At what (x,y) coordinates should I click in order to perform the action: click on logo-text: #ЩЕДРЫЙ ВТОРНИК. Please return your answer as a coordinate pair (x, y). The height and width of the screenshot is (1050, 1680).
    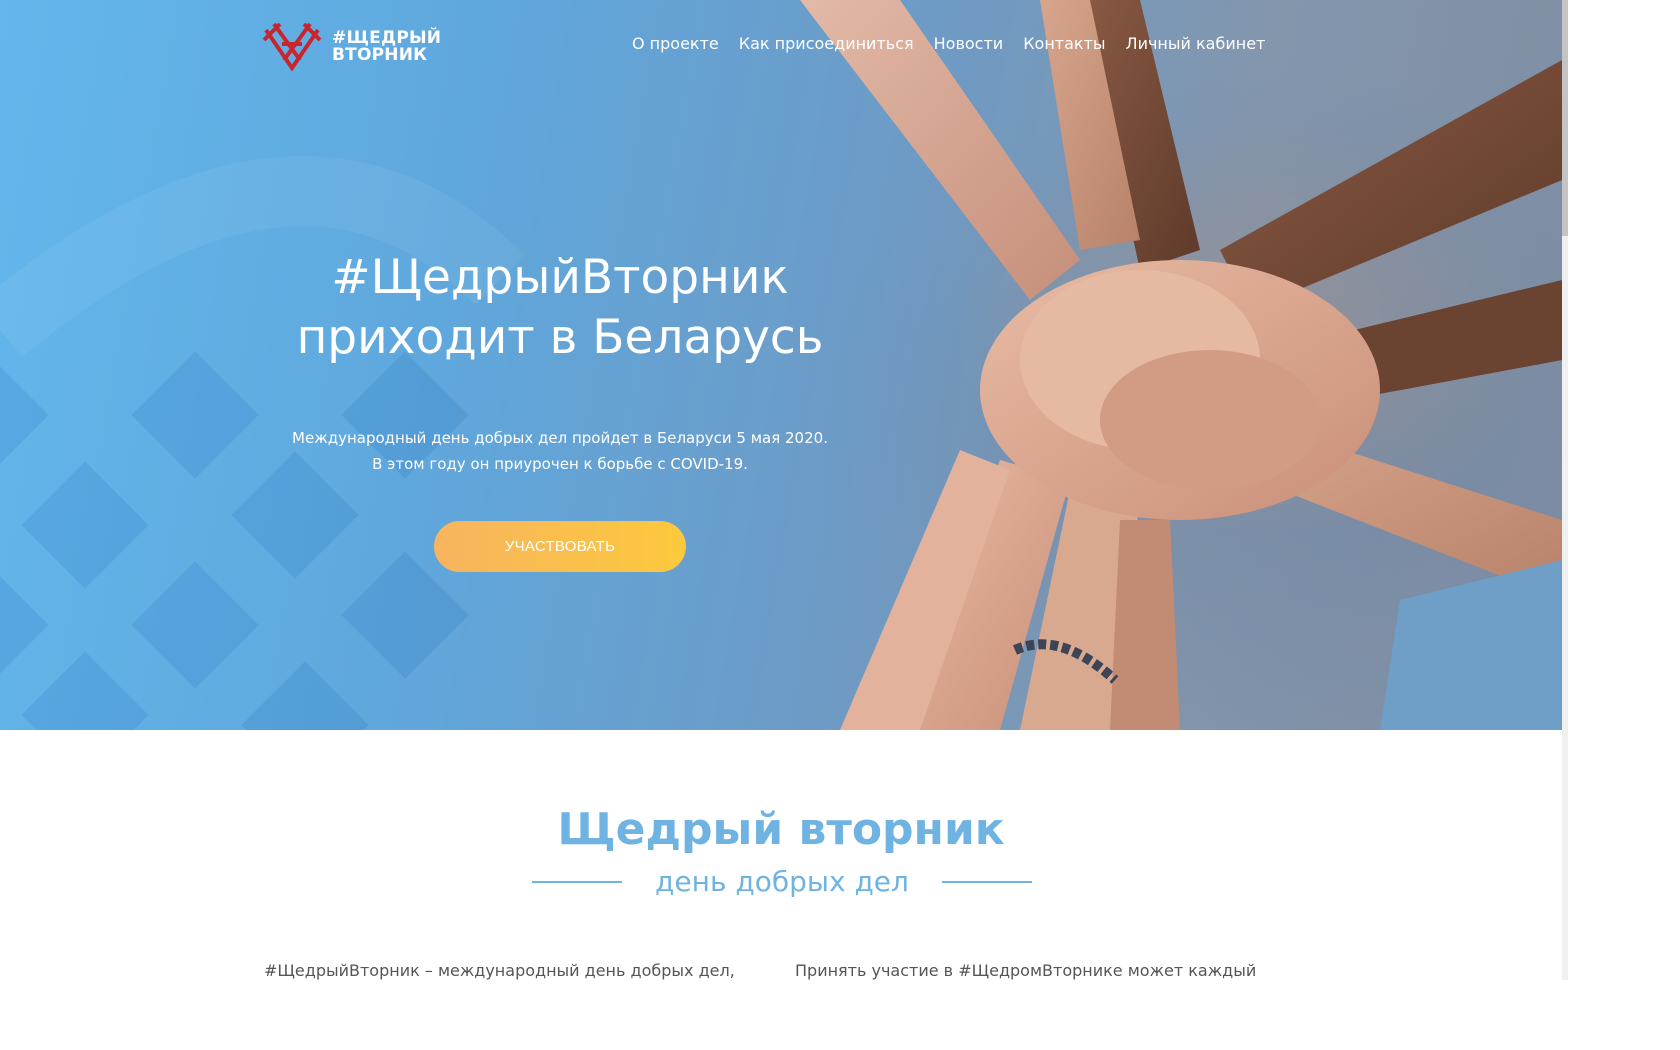
    Looking at the image, I should click on (386, 47).